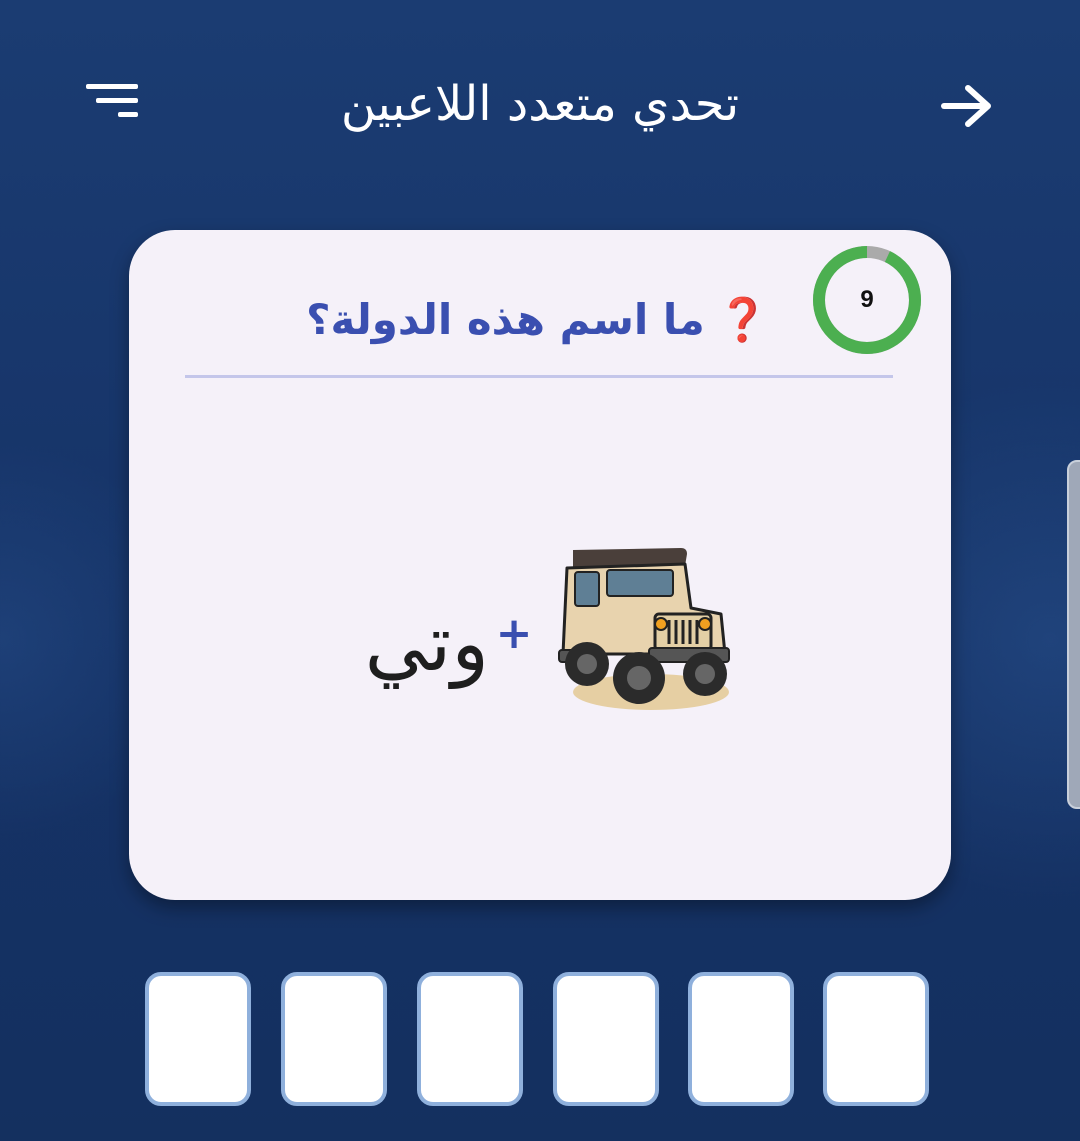 The height and width of the screenshot is (1141, 1080). I want to click on puzzle-word: وتي, so click(426, 644).